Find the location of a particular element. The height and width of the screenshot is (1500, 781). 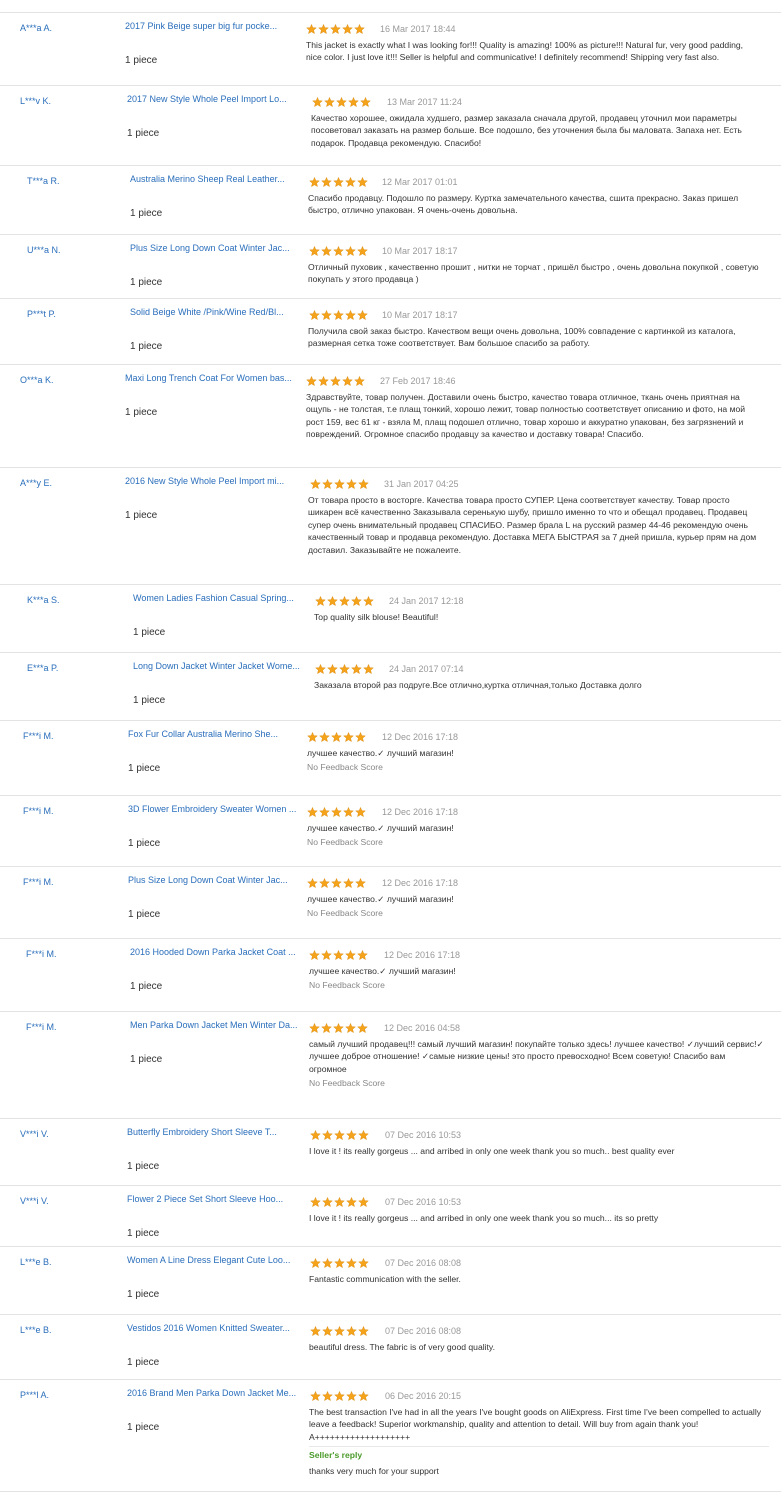

feedback-date: 07 Dec 2016 08:08 is located at coordinates (423, 1263).